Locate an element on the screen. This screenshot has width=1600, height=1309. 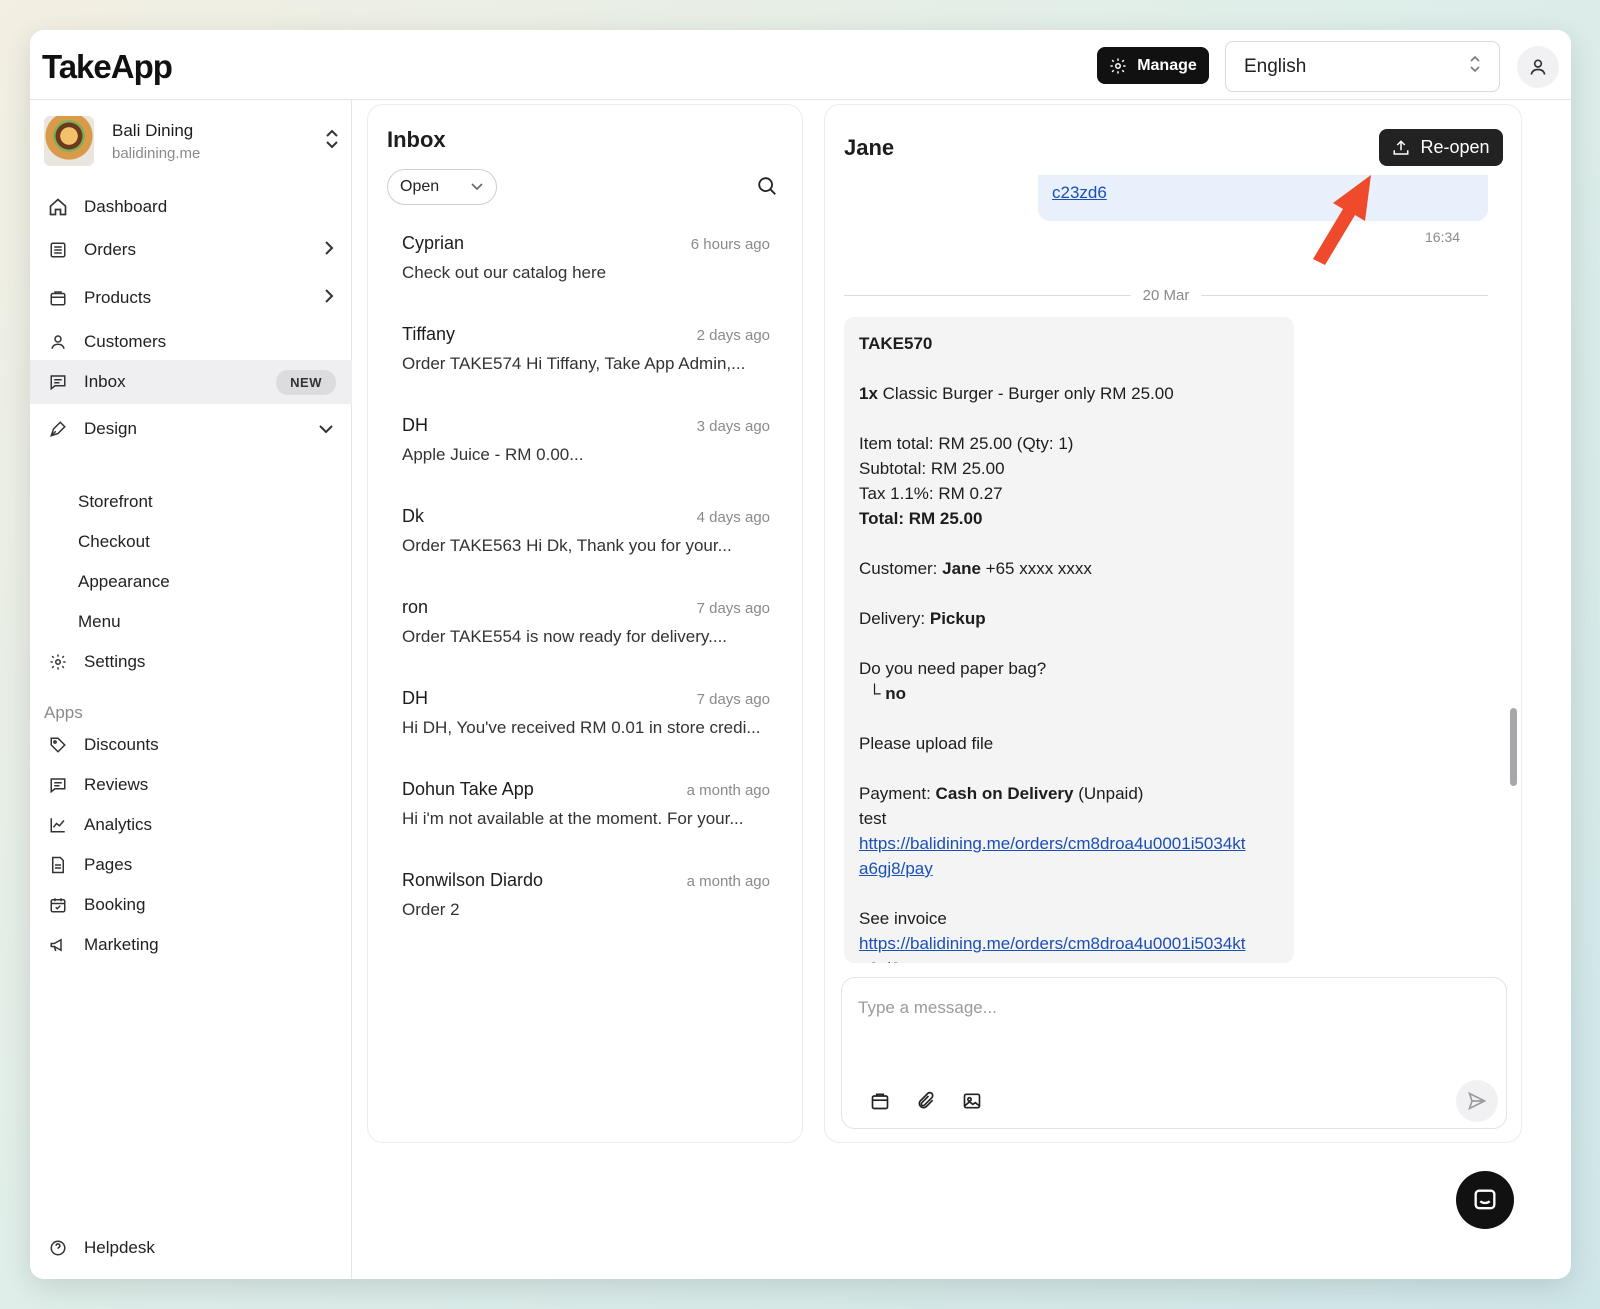
sidebar-item-inbox: Inbox NEW is located at coordinates (191, 382).